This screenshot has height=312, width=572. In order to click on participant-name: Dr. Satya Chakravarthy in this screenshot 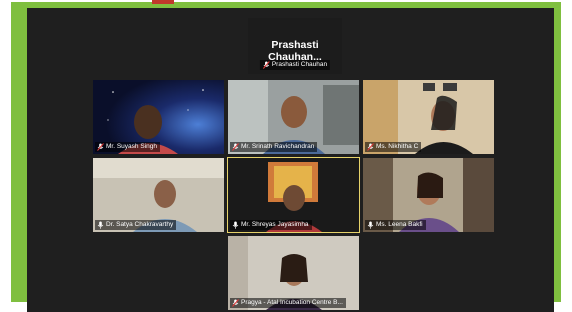, I will do `click(140, 224)`.